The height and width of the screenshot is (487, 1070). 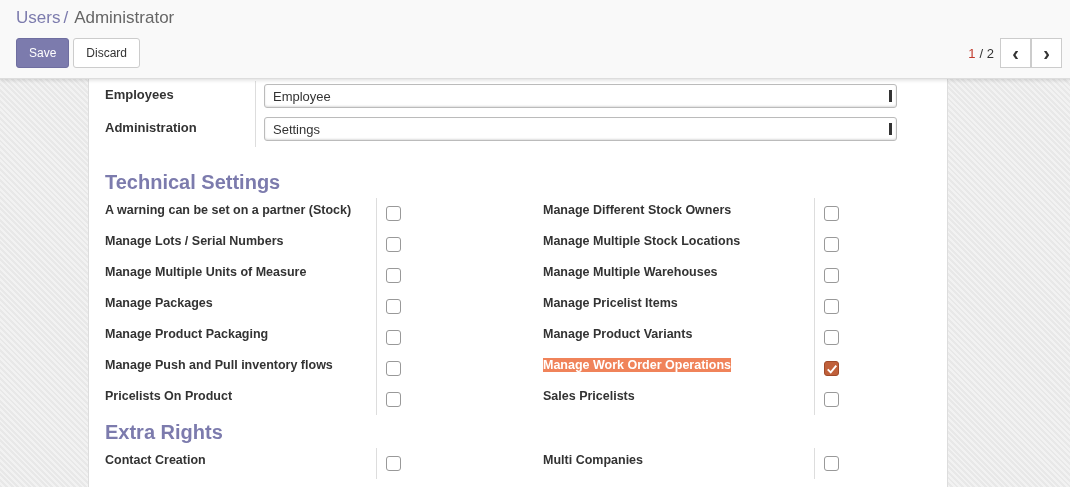 What do you see at coordinates (164, 432) in the screenshot?
I see `section-title: Extra Rights` at bounding box center [164, 432].